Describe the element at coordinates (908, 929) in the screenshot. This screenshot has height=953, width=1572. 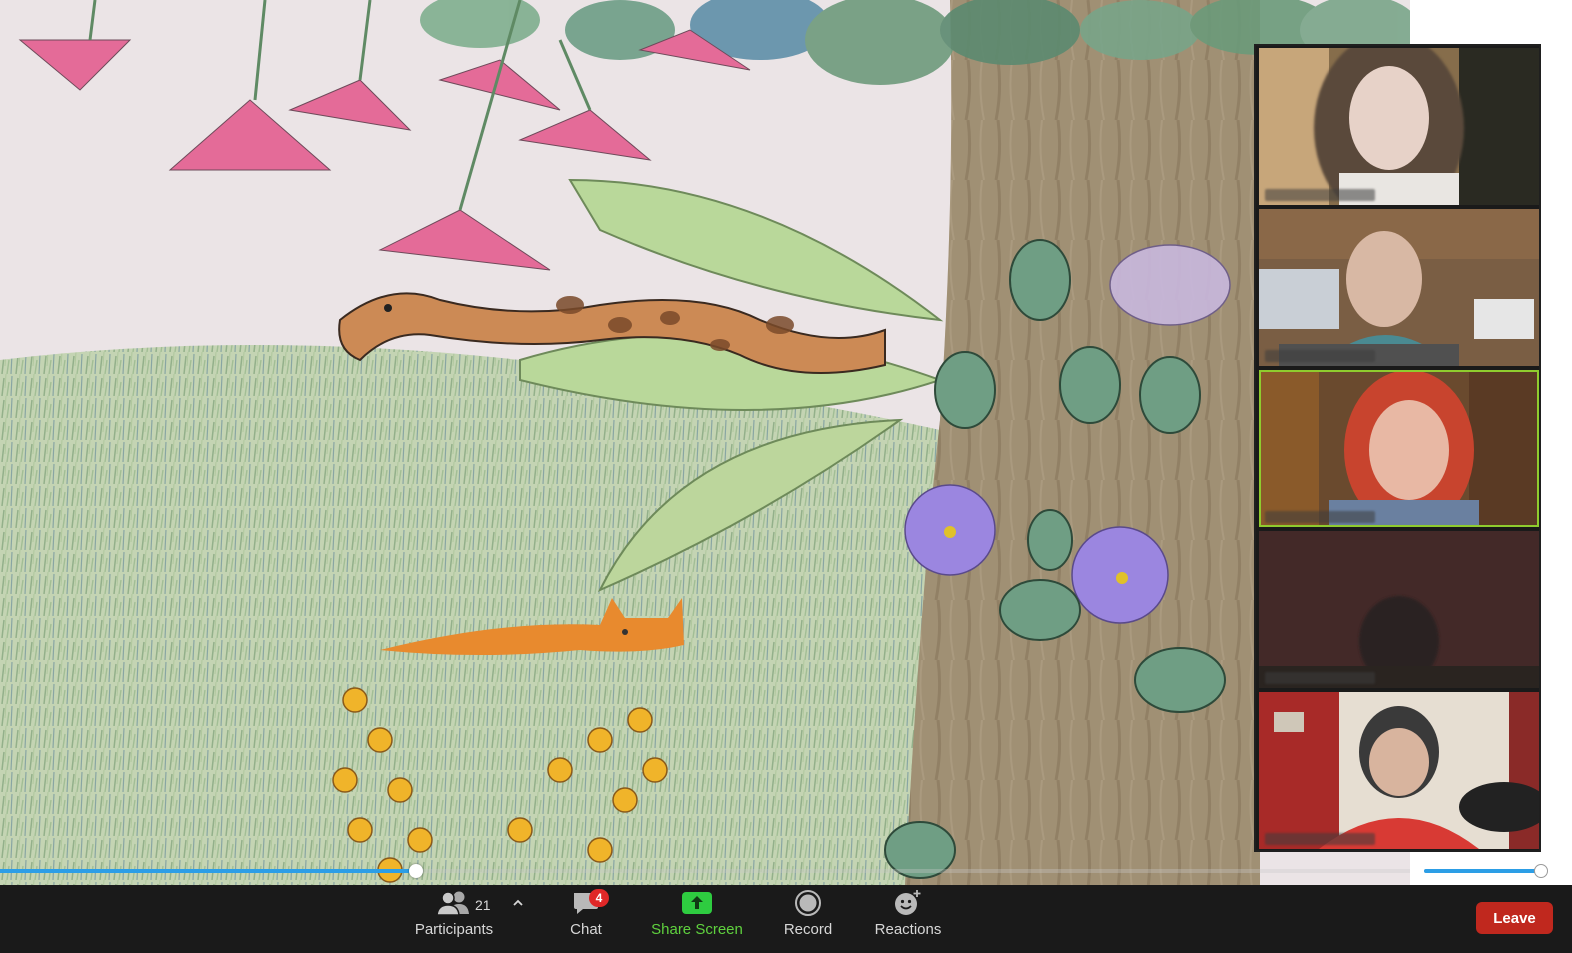
I see `reactions-label: Reactions` at that location.